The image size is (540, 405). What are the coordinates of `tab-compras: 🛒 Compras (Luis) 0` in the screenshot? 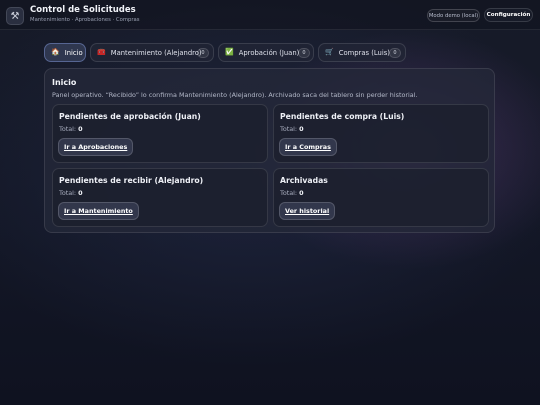 It's located at (362, 52).